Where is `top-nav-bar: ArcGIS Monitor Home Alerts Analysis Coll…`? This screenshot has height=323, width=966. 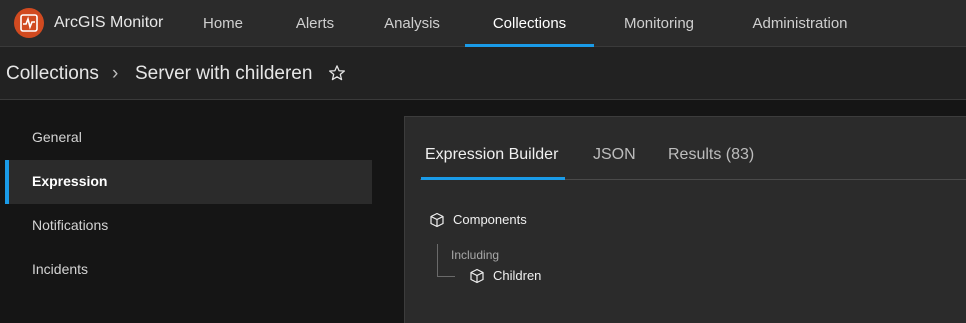 top-nav-bar: ArcGIS Monitor Home Alerts Analysis Coll… is located at coordinates (483, 23).